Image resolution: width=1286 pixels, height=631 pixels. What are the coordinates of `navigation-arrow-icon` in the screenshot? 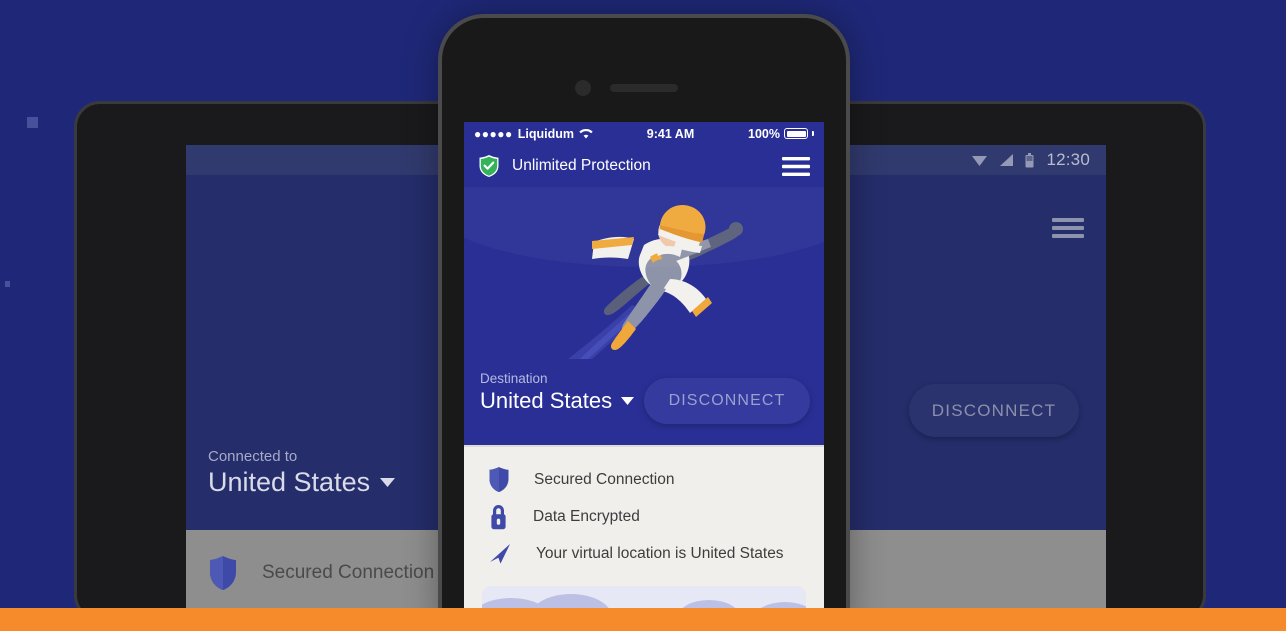 It's located at (500, 553).